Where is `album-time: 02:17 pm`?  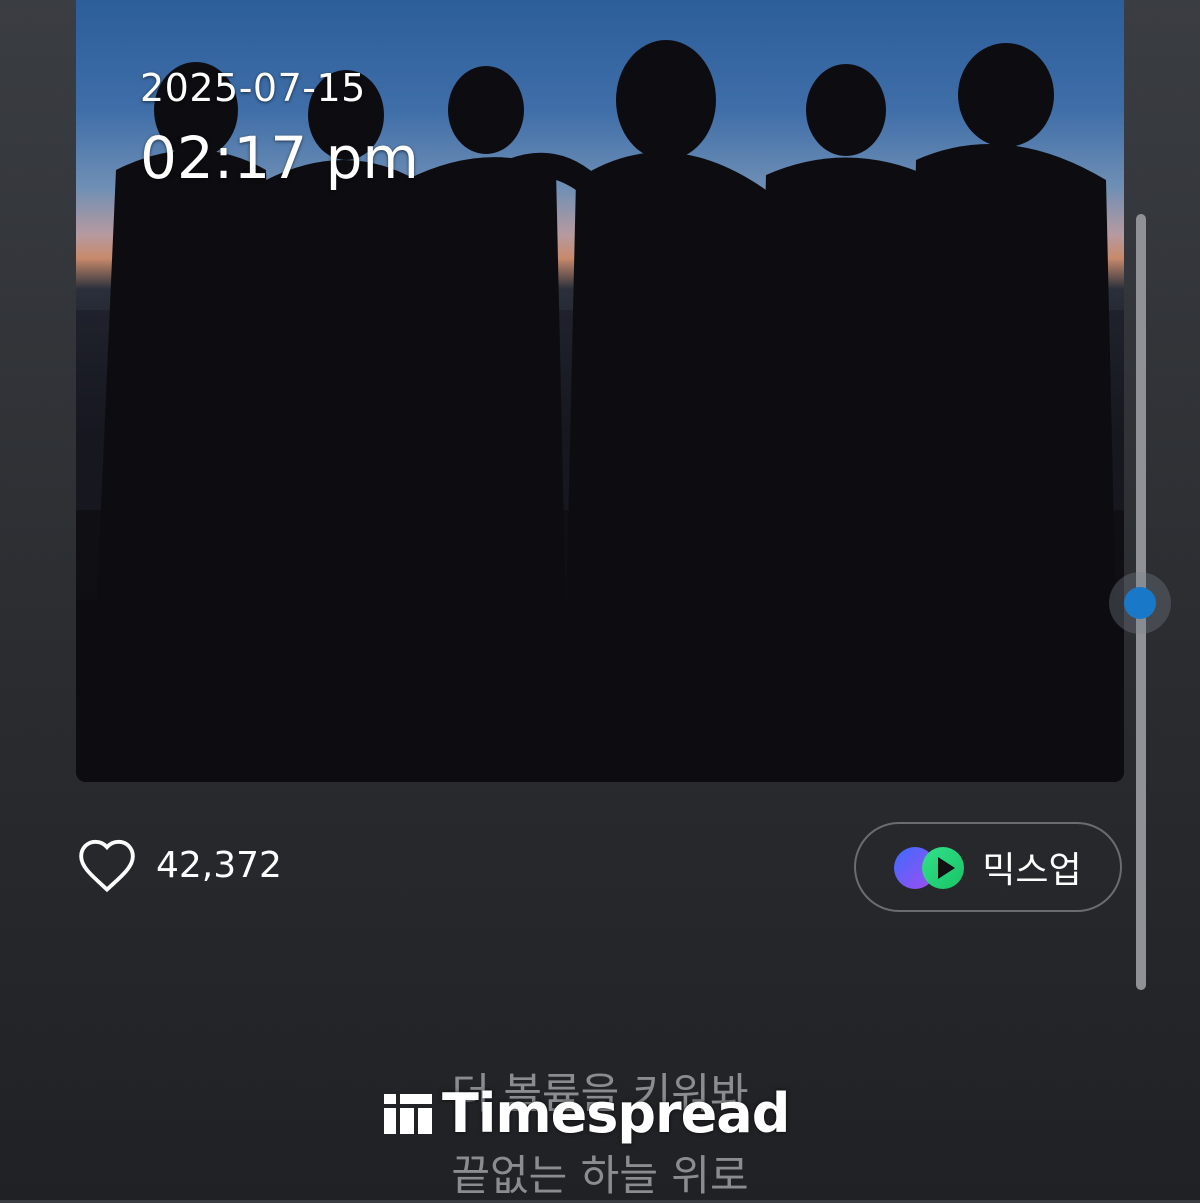
album-time: 02:17 pm is located at coordinates (279, 158).